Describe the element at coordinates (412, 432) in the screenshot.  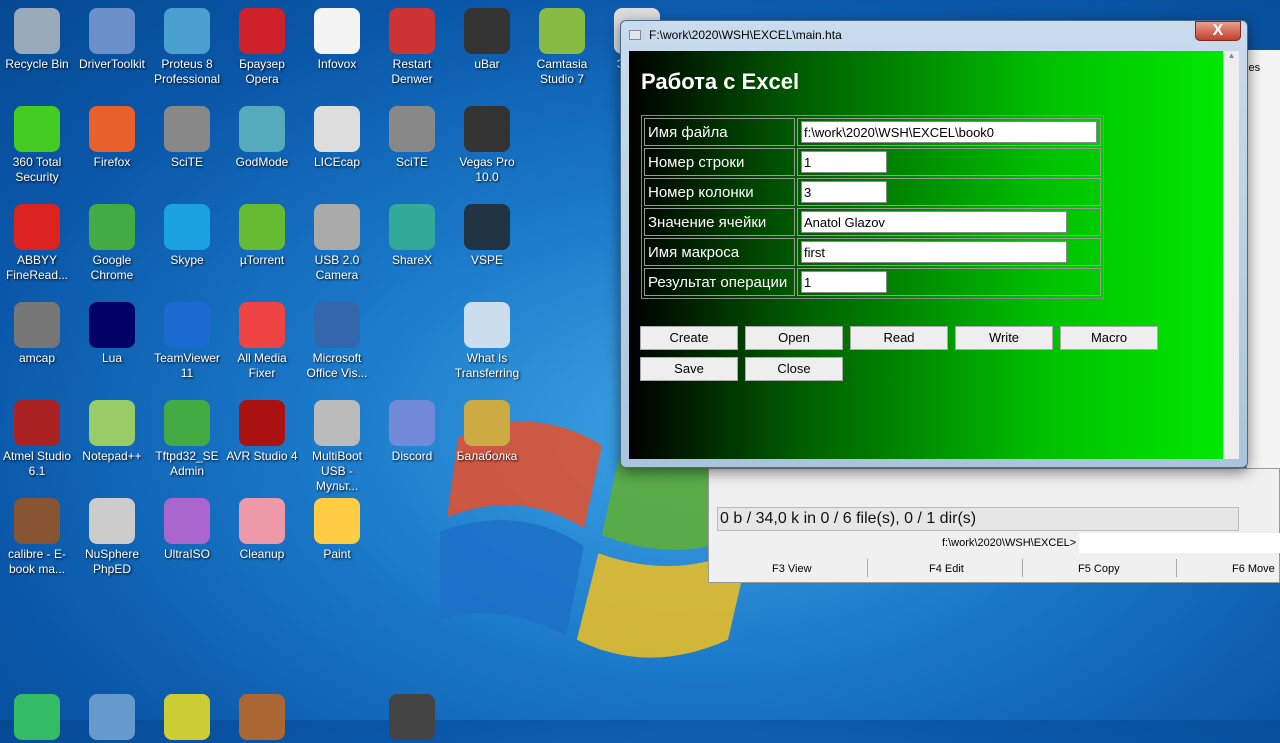
I see `desktop-icon: Discord` at that location.